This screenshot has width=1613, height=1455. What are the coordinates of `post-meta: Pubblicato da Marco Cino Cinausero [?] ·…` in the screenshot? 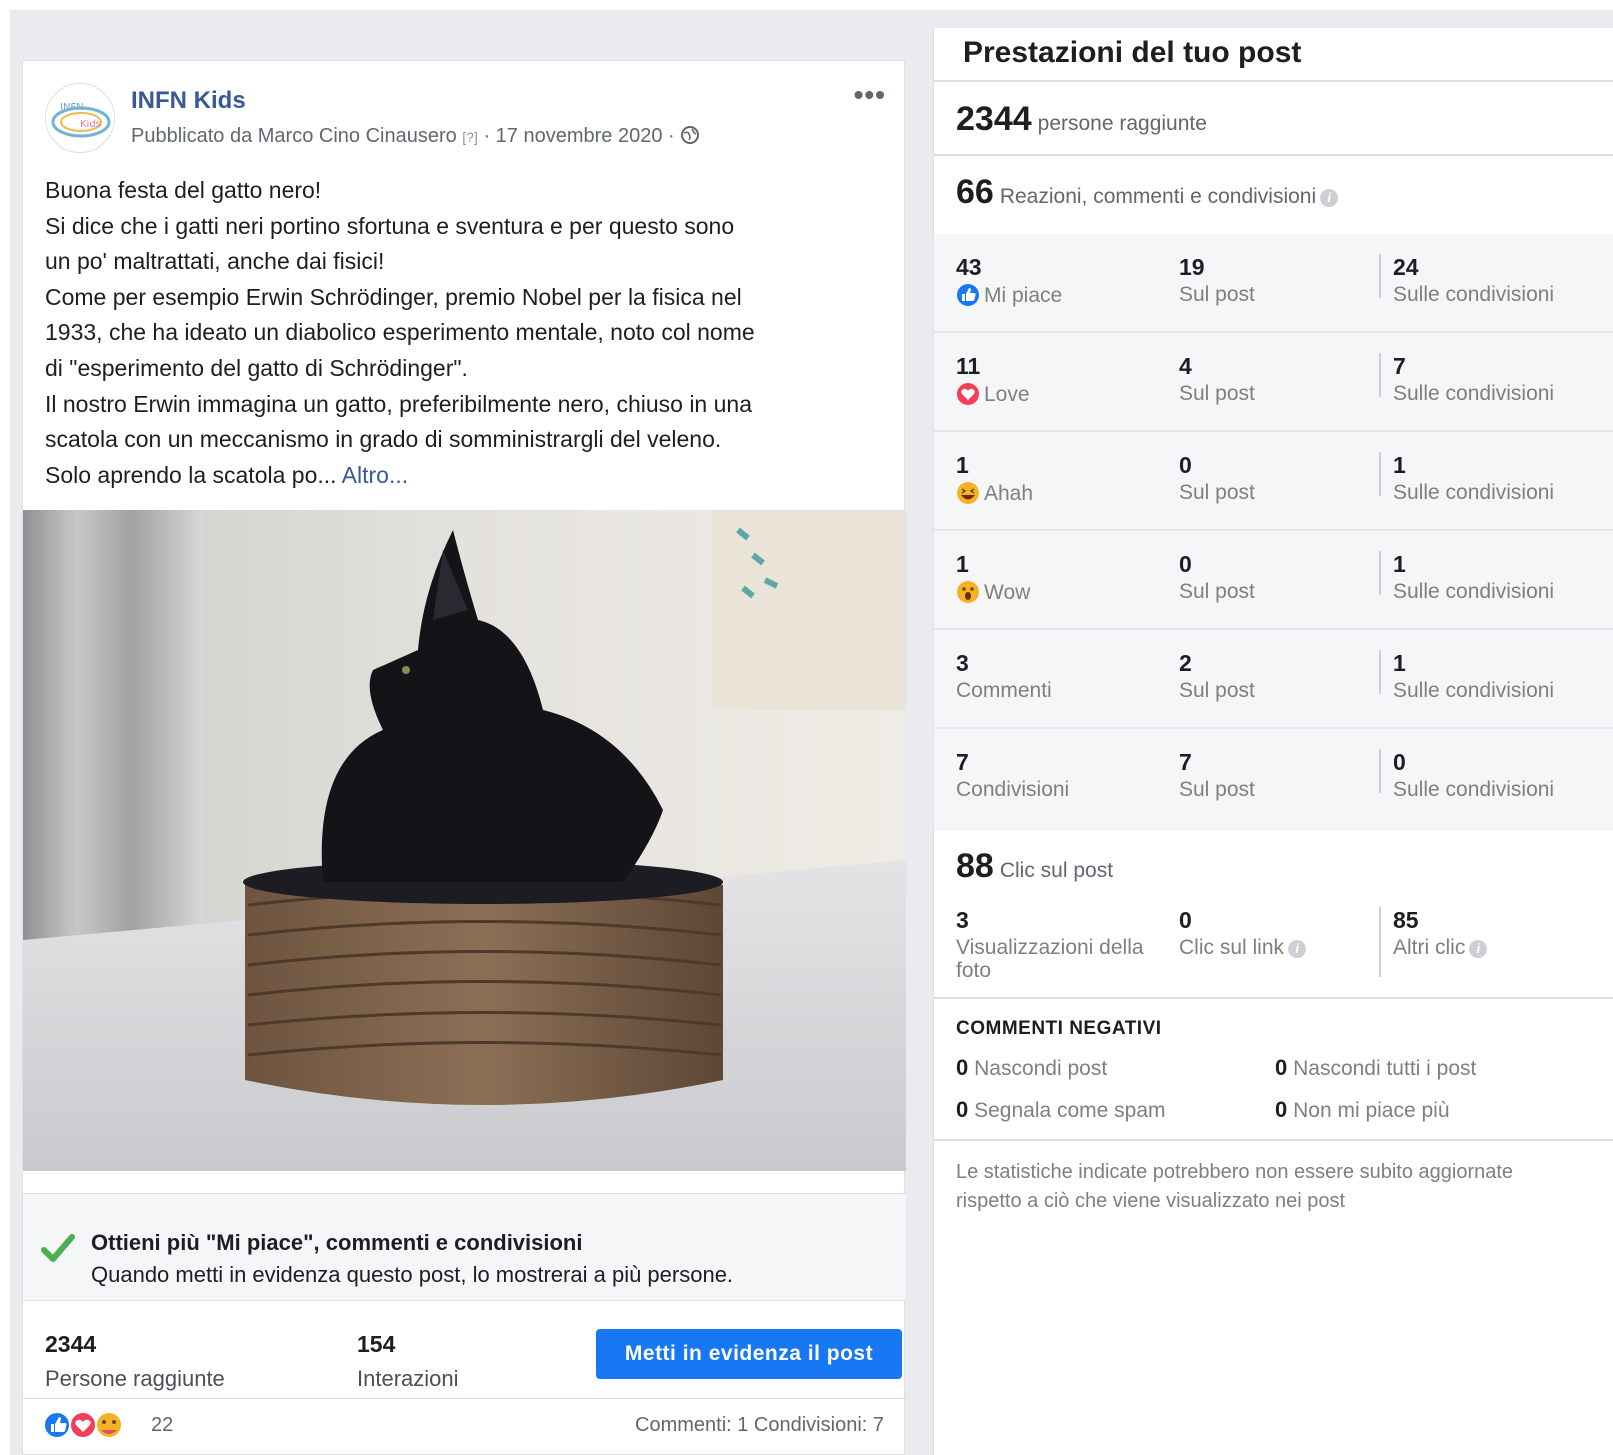 It's located at (415, 136).